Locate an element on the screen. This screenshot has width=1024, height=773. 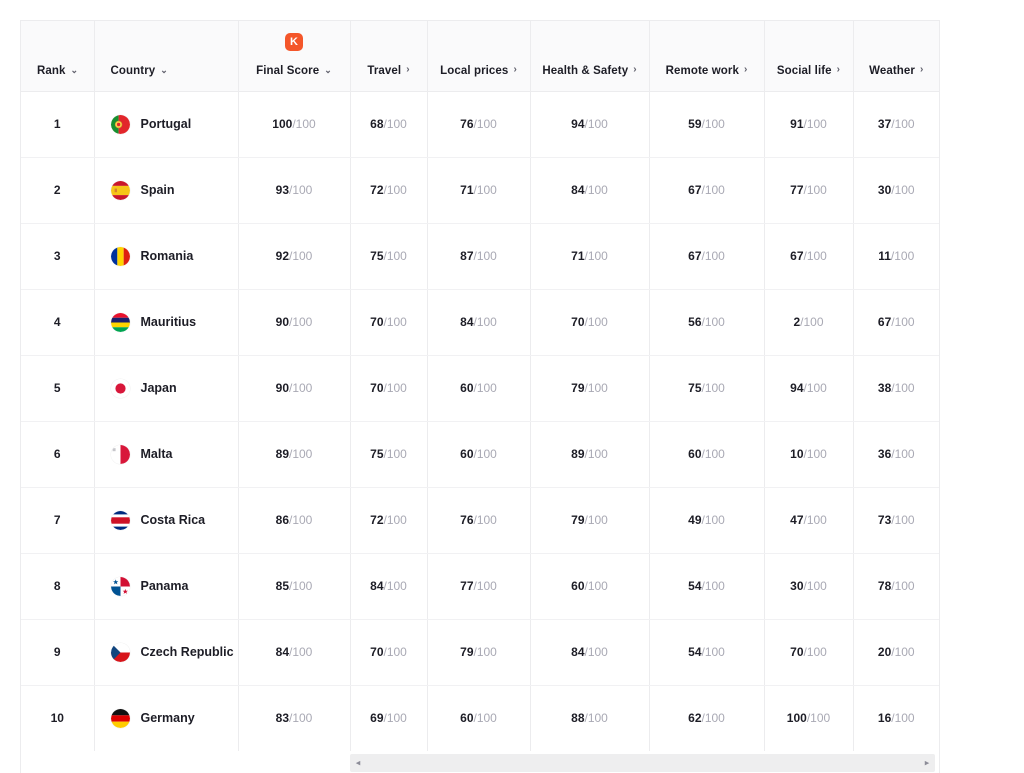
cell-country: Costa Rica is located at coordinates (166, 520).